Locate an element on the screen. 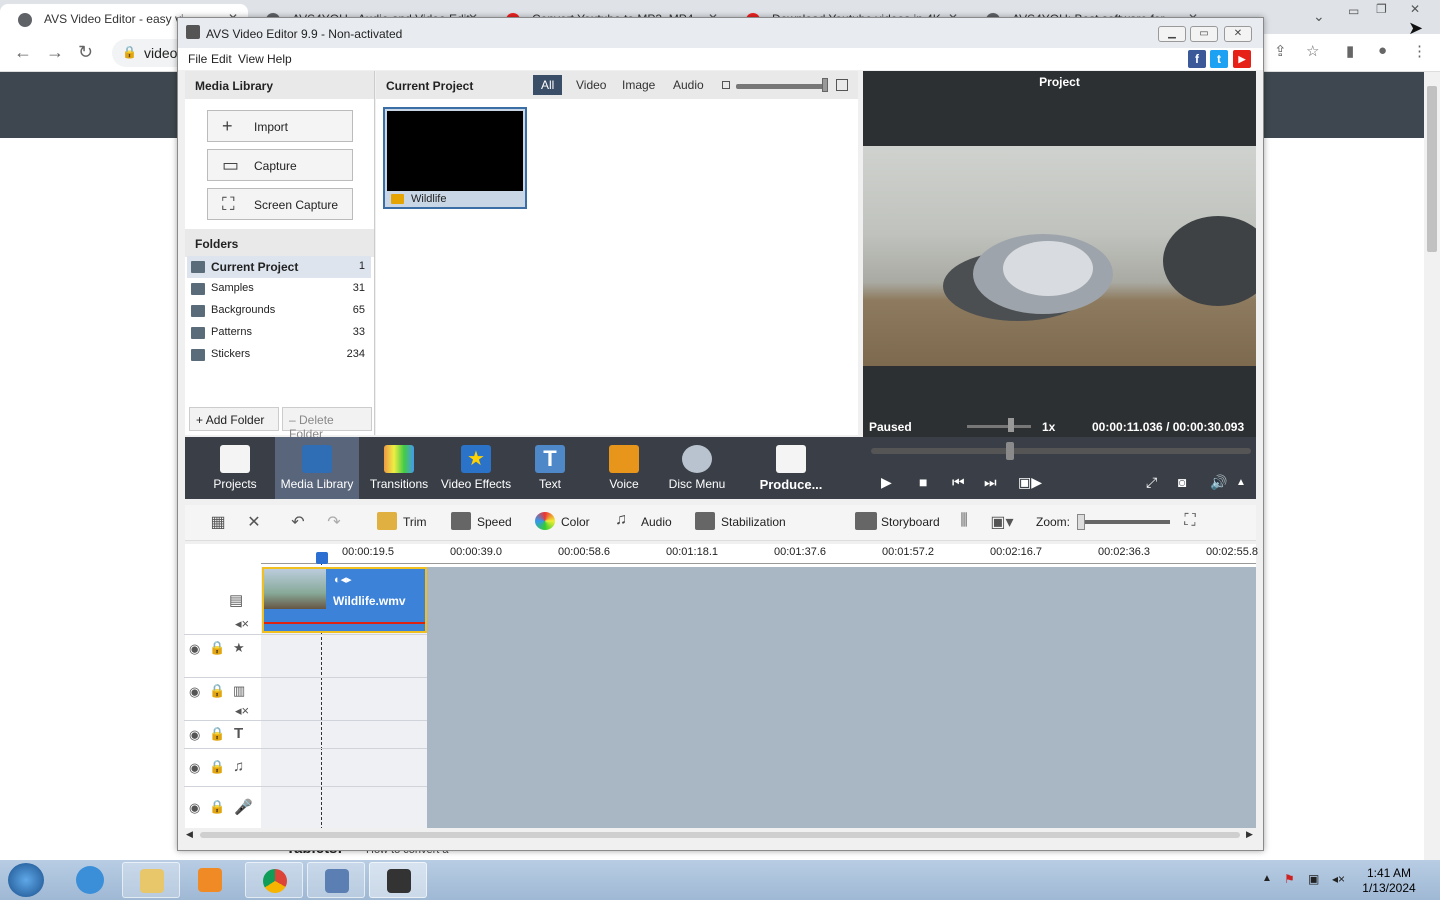 The height and width of the screenshot is (900, 1440). tray-network-icon: ▣ is located at coordinates (1313, 879).